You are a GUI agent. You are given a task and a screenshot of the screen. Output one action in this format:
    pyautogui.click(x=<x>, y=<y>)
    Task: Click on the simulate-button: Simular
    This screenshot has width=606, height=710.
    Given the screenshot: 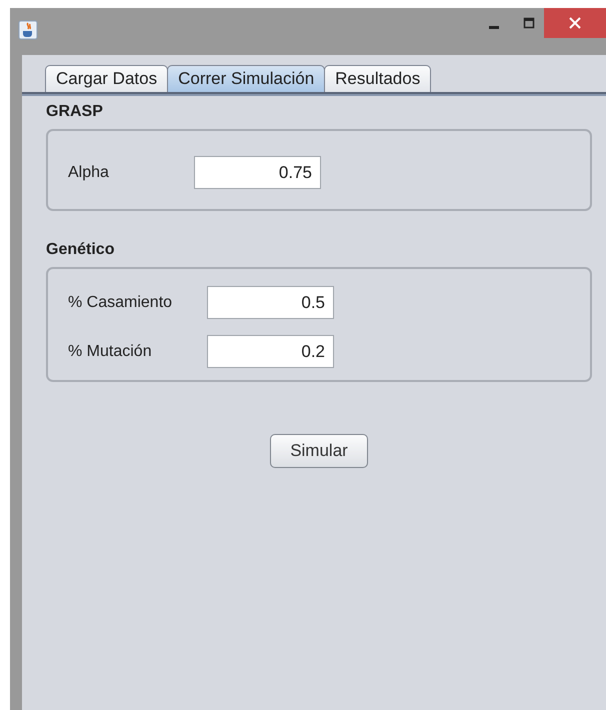 What is the action you would take?
    pyautogui.click(x=319, y=451)
    